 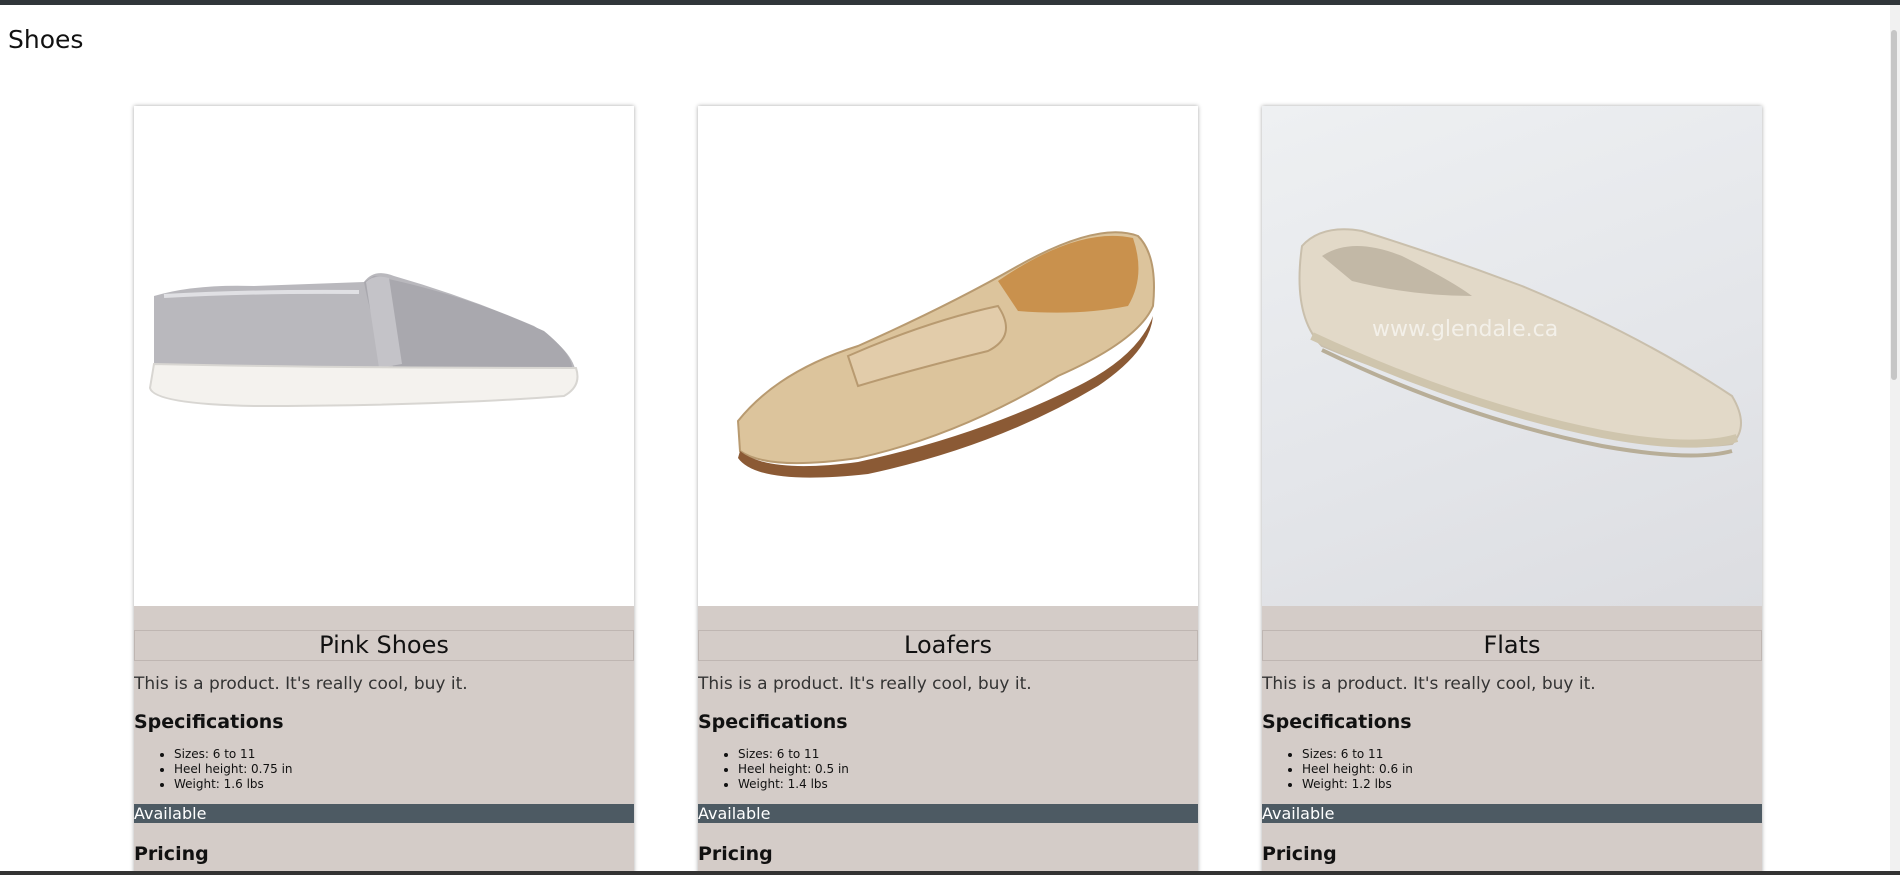 I want to click on beige-penny-loafer-image, so click(x=945, y=354).